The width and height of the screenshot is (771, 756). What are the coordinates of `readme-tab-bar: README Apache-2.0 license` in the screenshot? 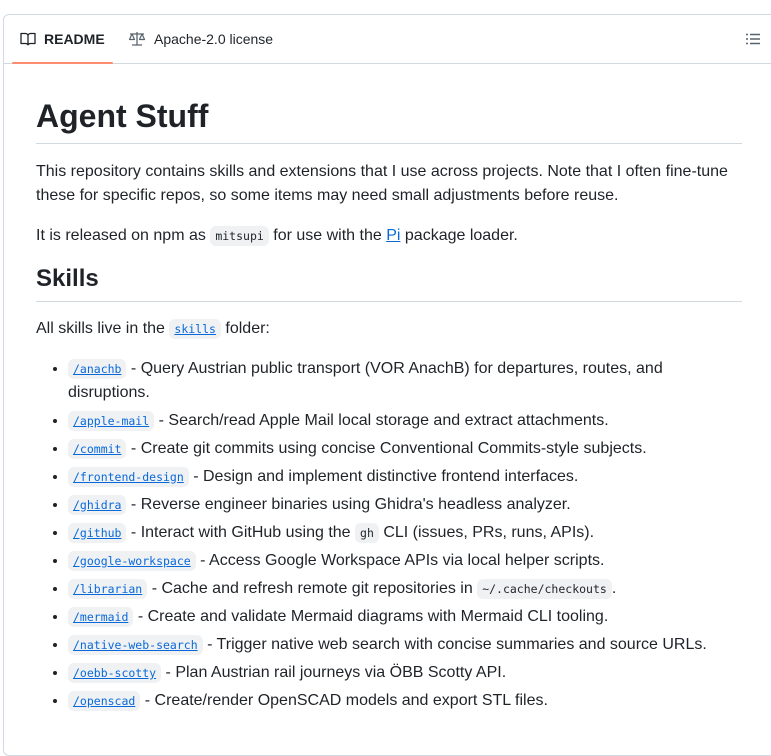 It's located at (387, 39).